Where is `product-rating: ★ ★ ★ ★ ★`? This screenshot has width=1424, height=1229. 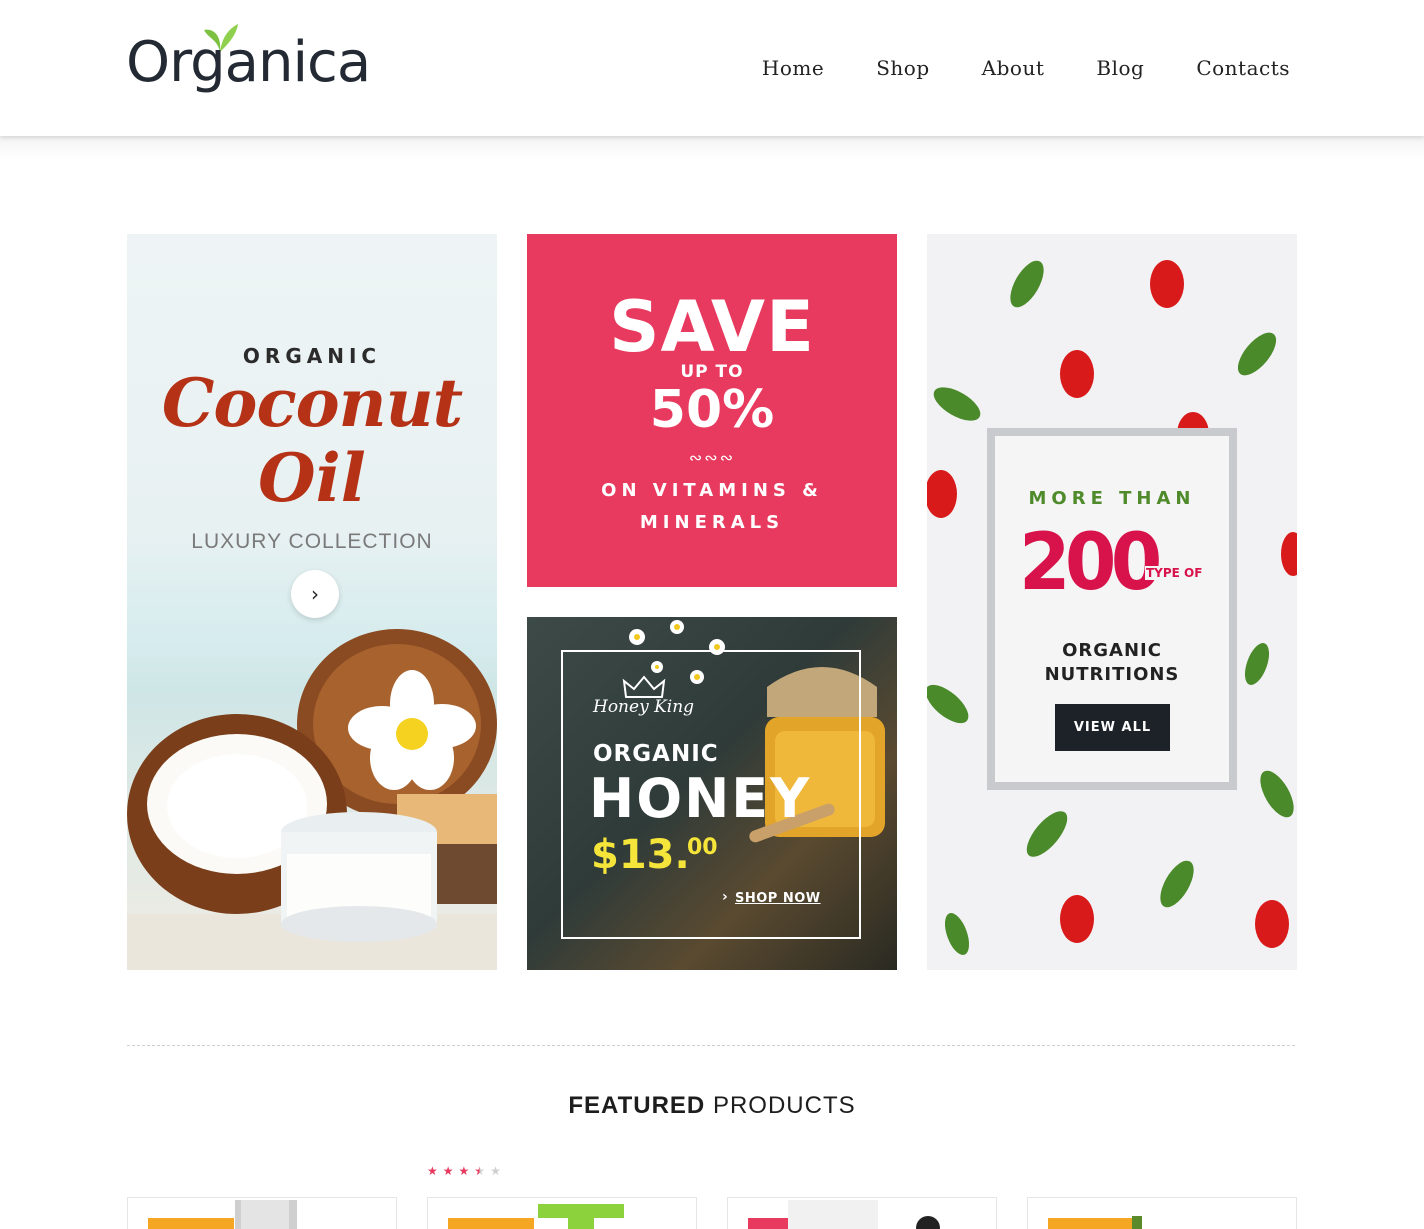 product-rating: ★ ★ ★ ★ ★ is located at coordinates (464, 1171).